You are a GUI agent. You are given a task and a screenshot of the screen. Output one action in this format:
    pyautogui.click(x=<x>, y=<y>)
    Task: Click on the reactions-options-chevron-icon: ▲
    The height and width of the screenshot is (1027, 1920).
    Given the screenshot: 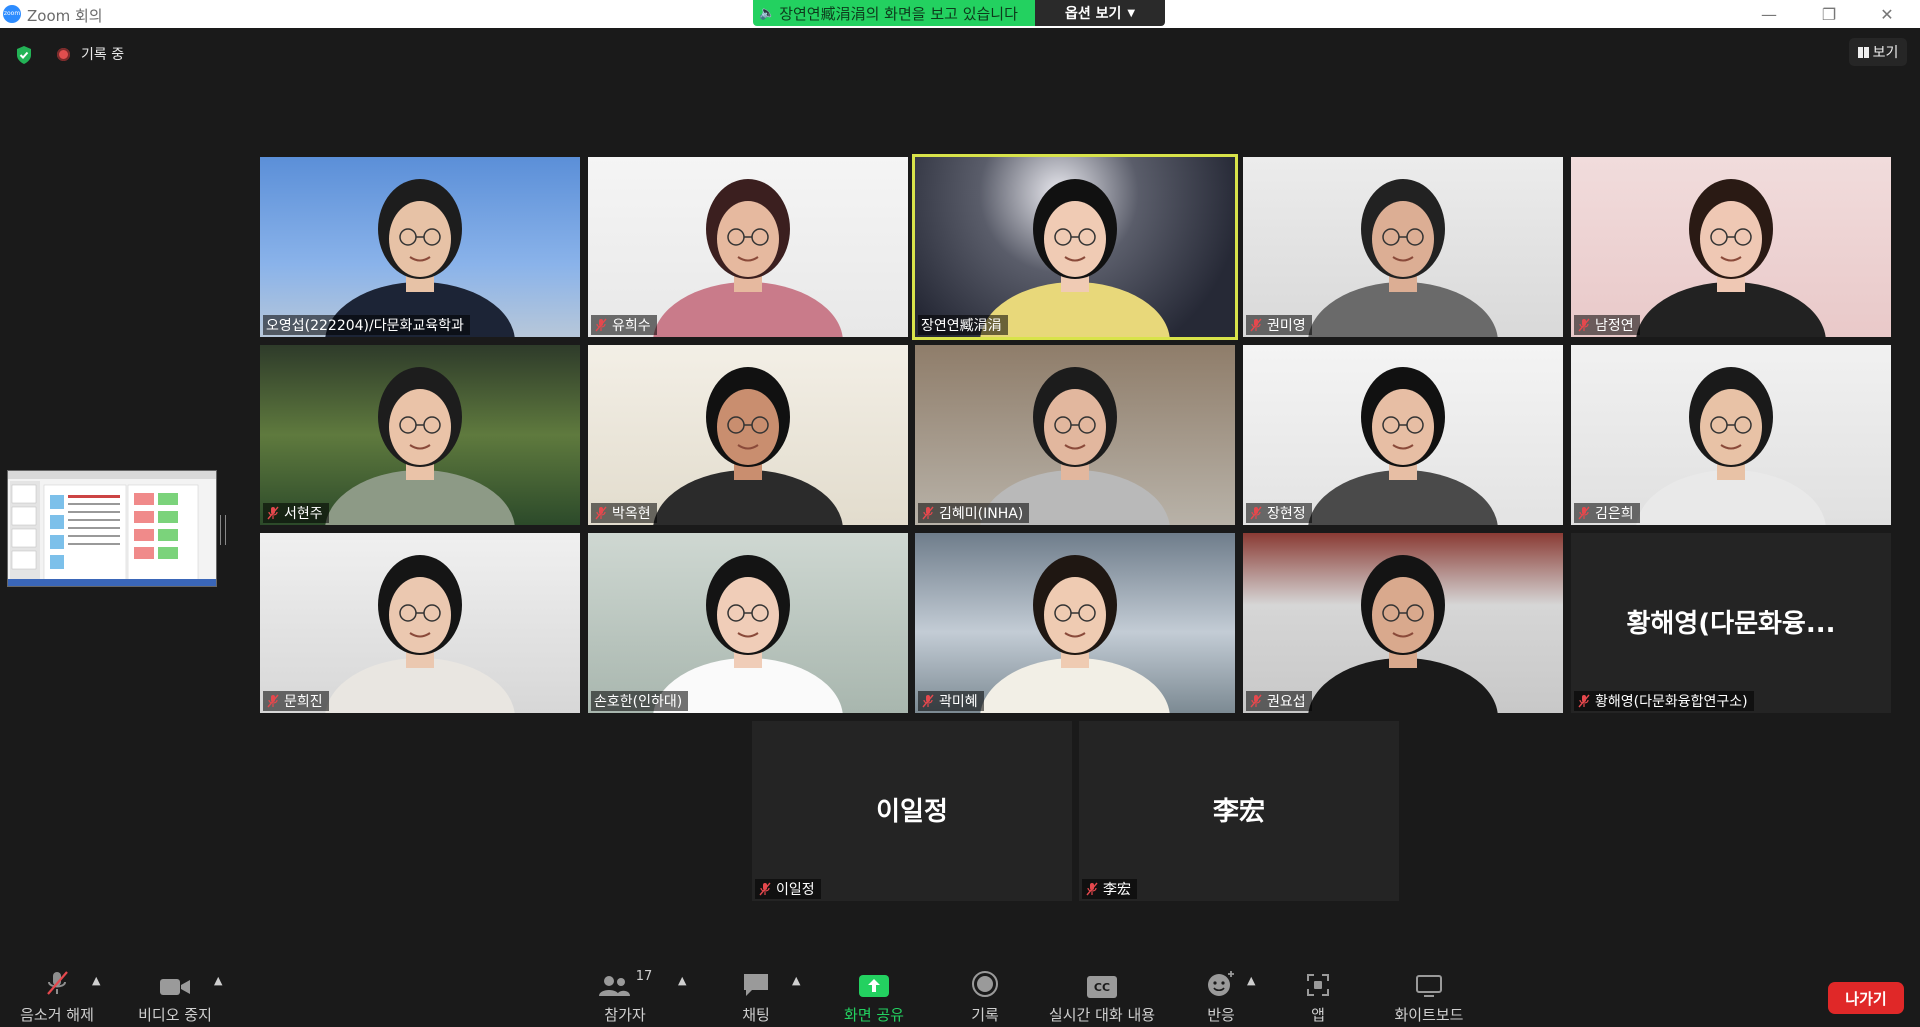 What is the action you would take?
    pyautogui.click(x=1251, y=980)
    